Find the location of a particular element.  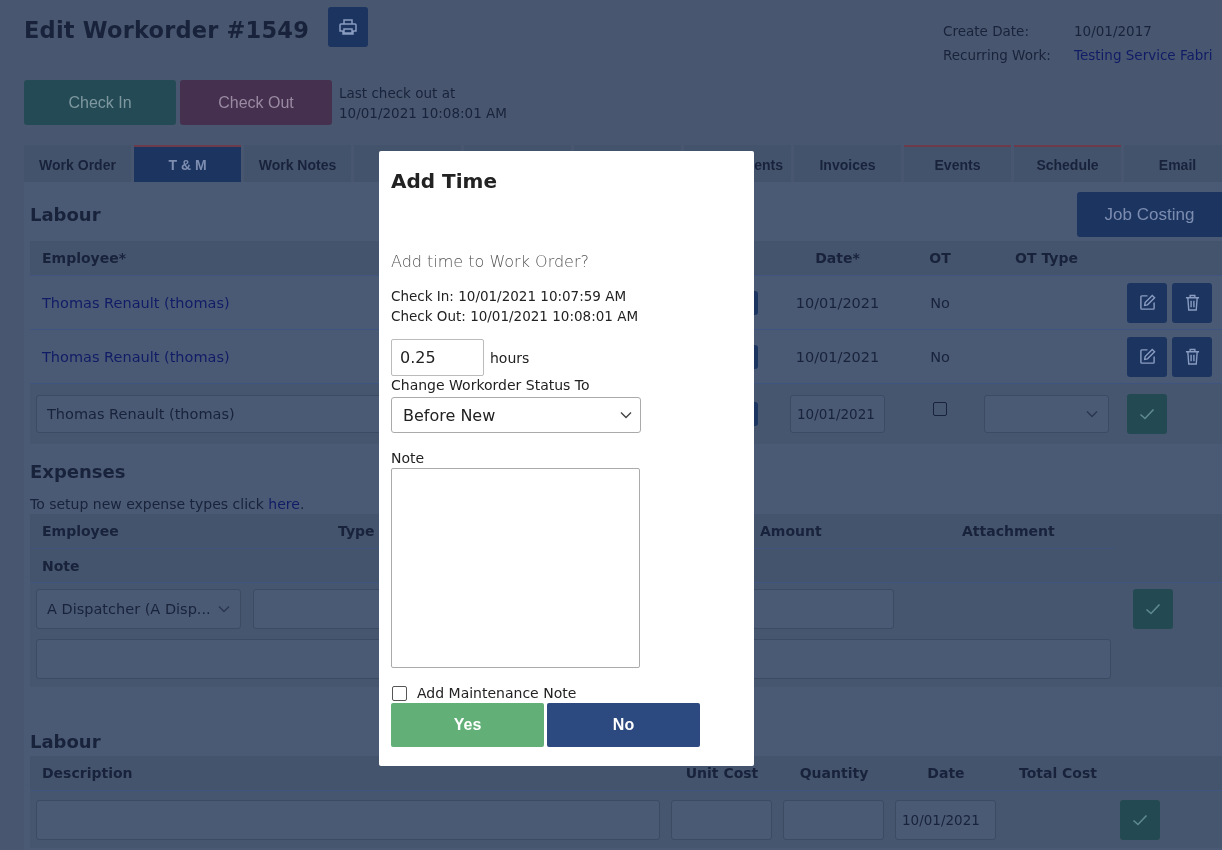

printer-icon is located at coordinates (348, 27).